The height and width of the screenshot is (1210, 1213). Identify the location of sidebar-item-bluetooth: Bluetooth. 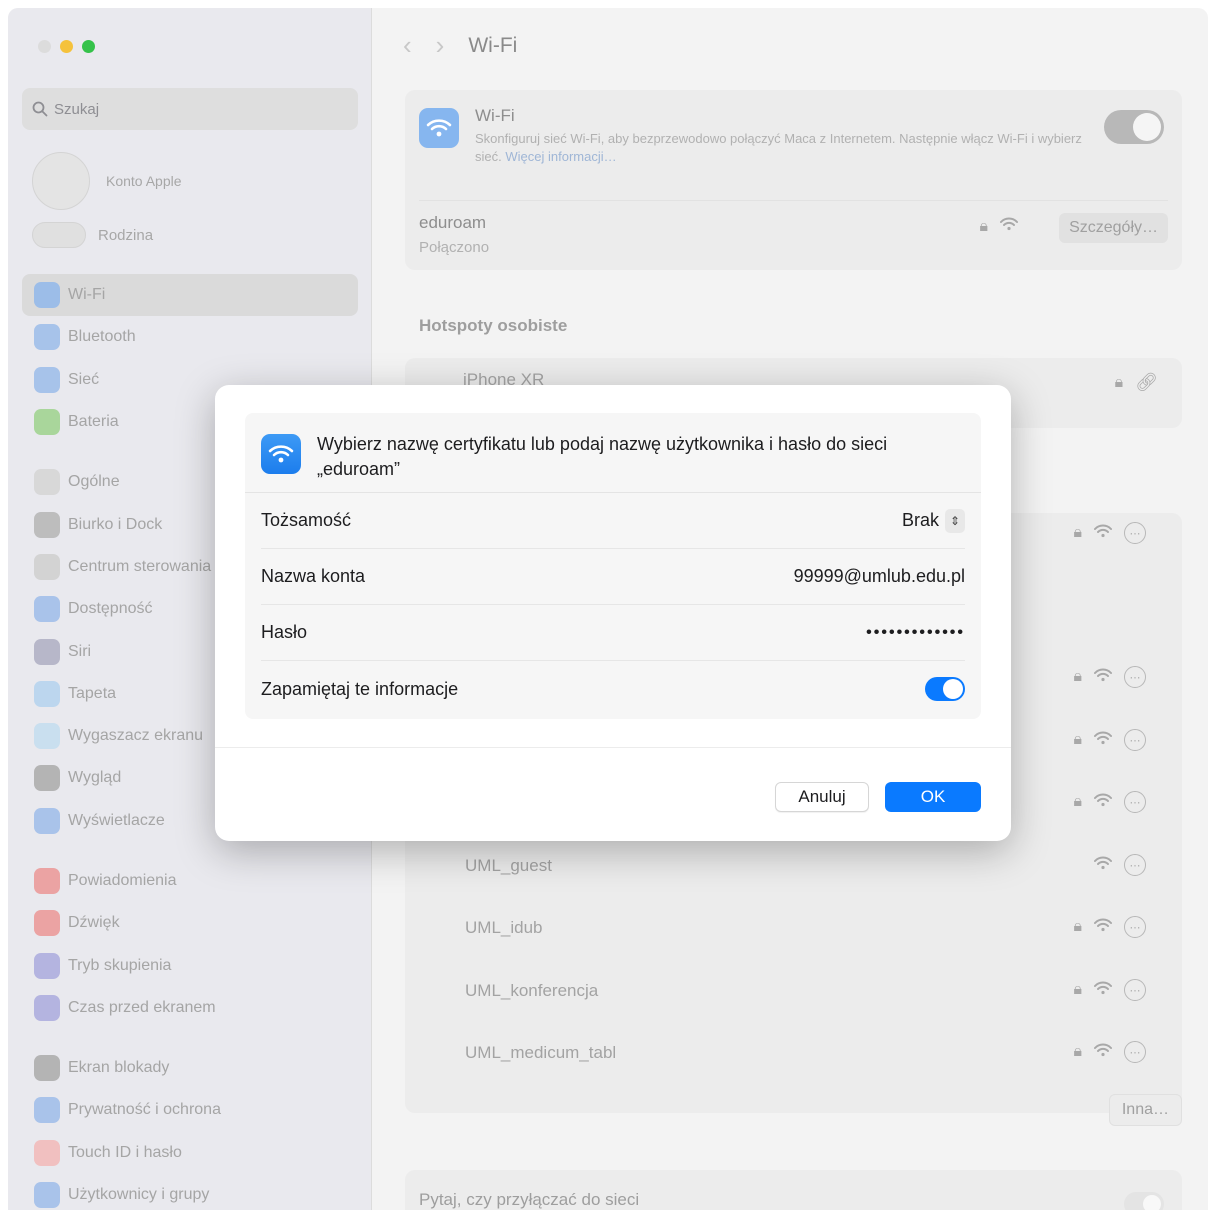
(190, 337).